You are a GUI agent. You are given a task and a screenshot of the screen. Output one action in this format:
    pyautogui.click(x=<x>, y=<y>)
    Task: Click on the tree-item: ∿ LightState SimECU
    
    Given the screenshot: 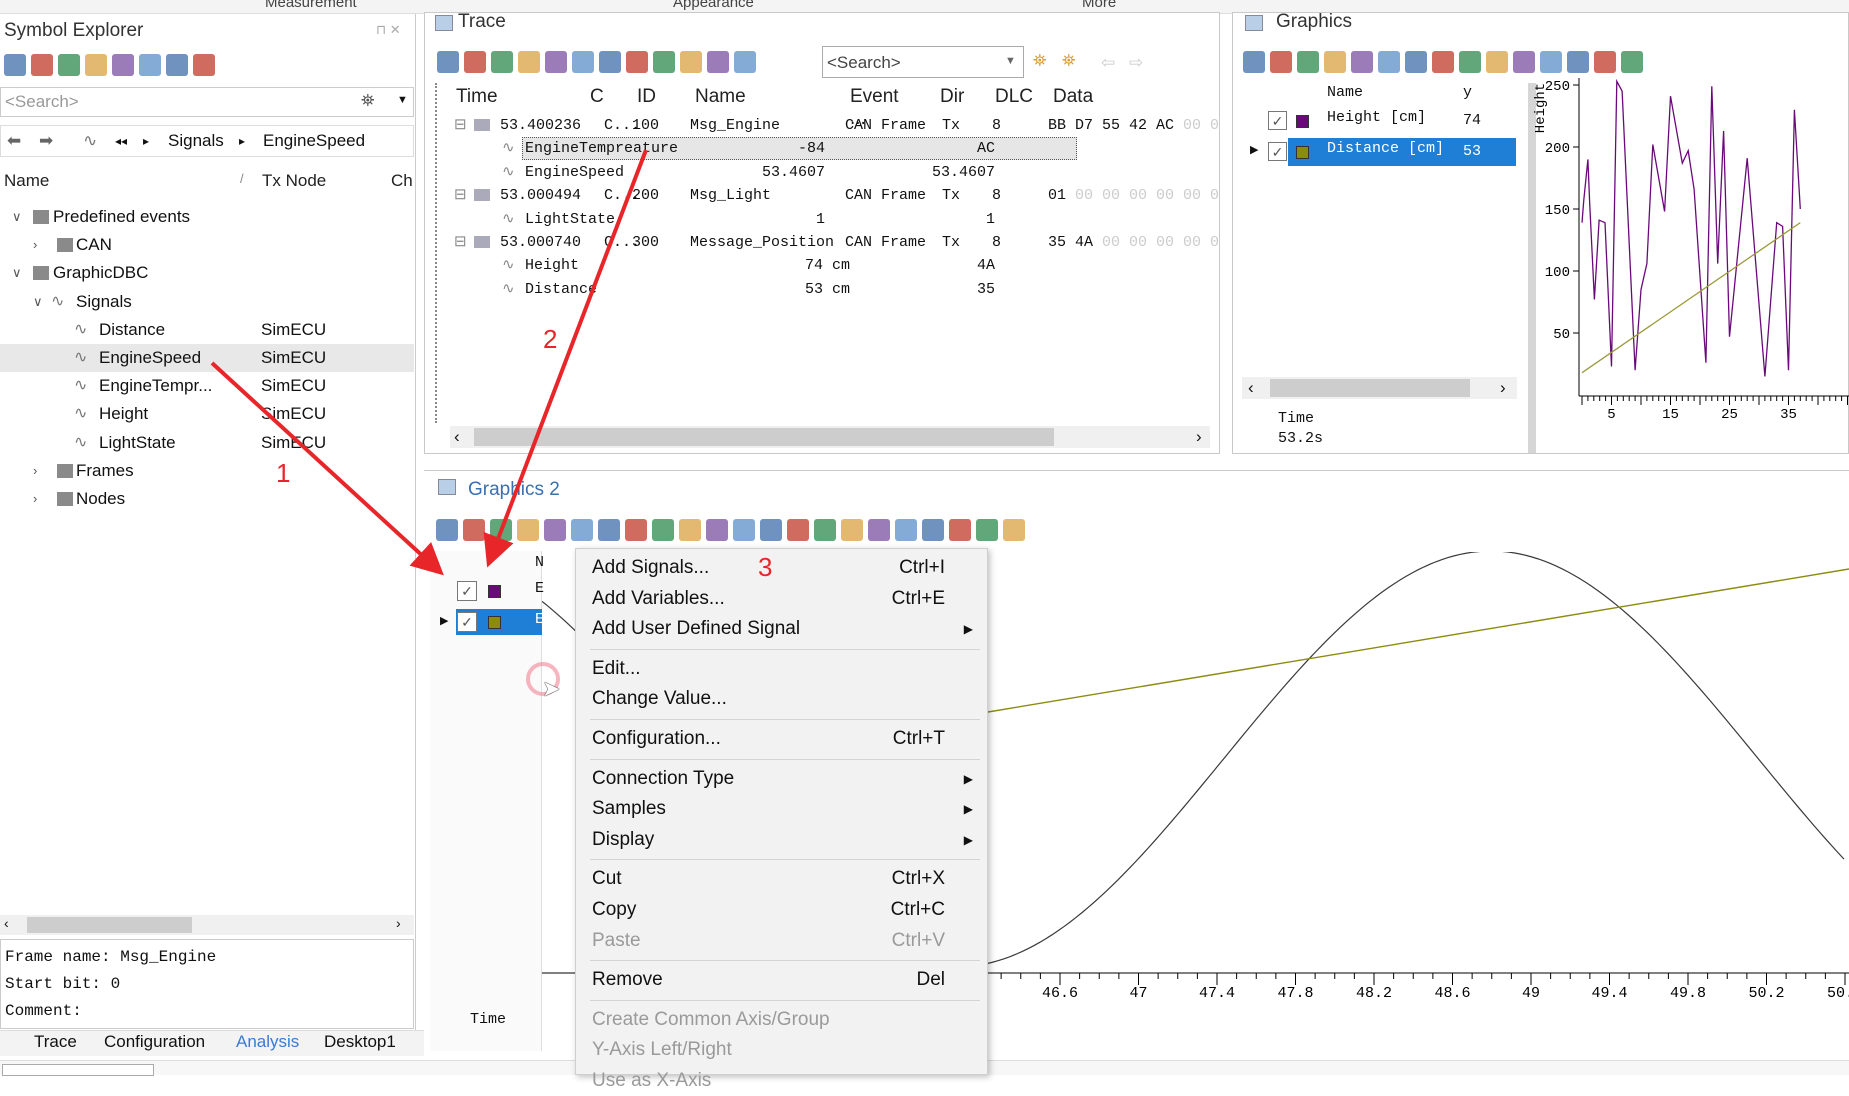 What is the action you would take?
    pyautogui.click(x=207, y=443)
    